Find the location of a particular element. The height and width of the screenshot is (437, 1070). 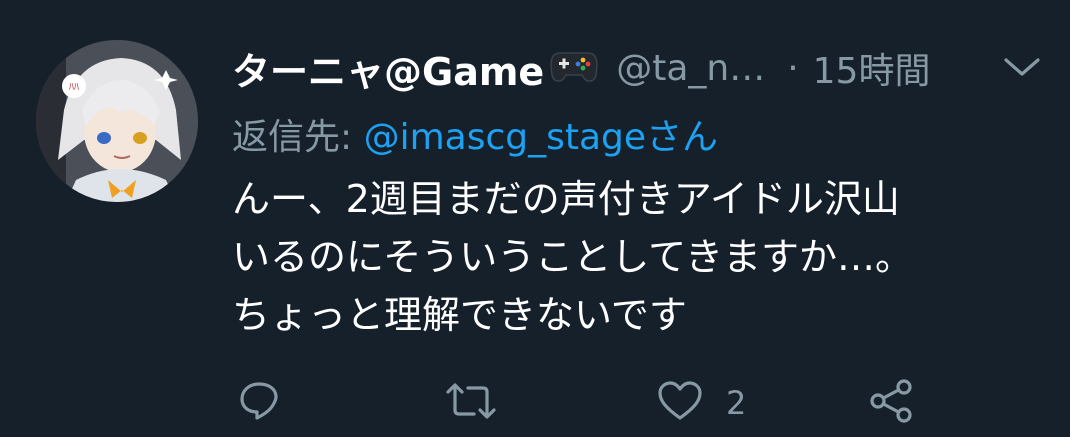

tweet-header: ターニャ@Game @ta_n… · 15時間 is located at coordinates (581, 68).